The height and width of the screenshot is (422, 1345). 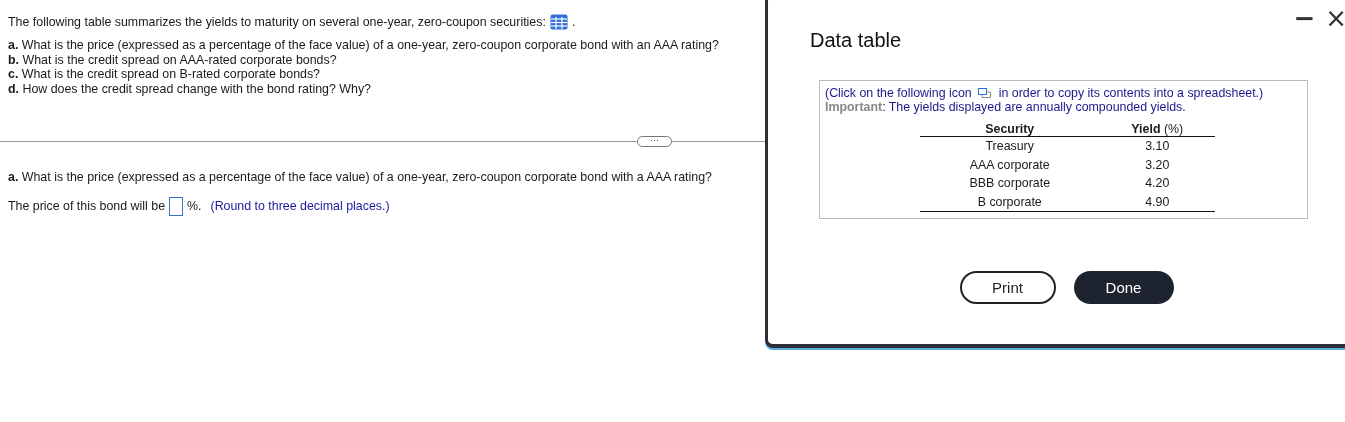 What do you see at coordinates (1157, 129) in the screenshot?
I see `column-header: Yield (%)` at bounding box center [1157, 129].